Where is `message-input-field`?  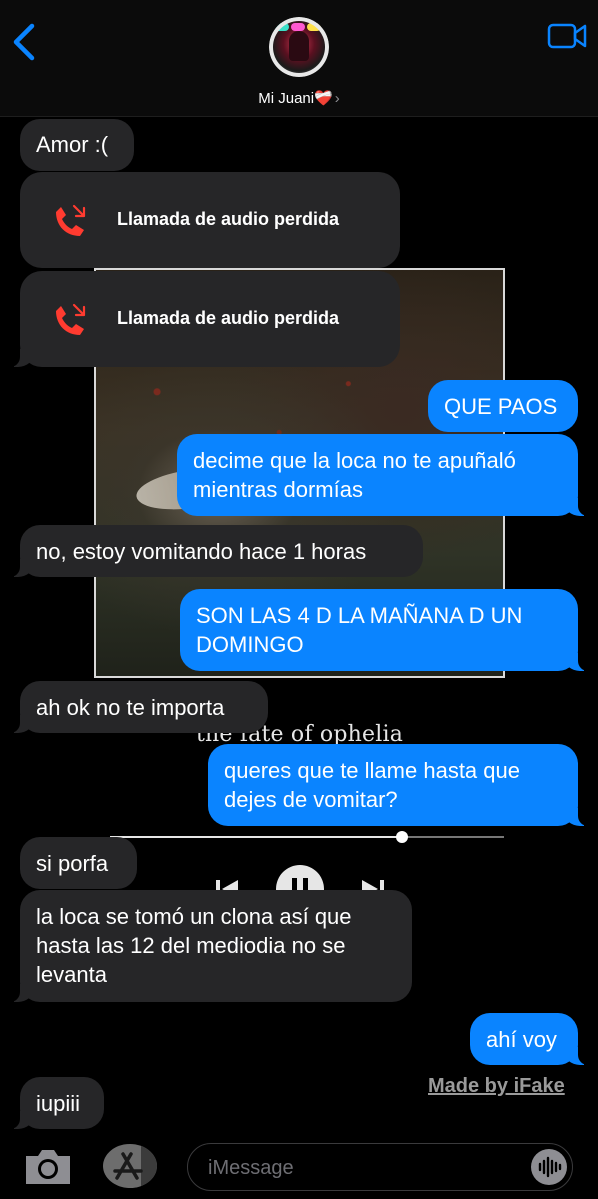
message-input-field is located at coordinates (380, 1167).